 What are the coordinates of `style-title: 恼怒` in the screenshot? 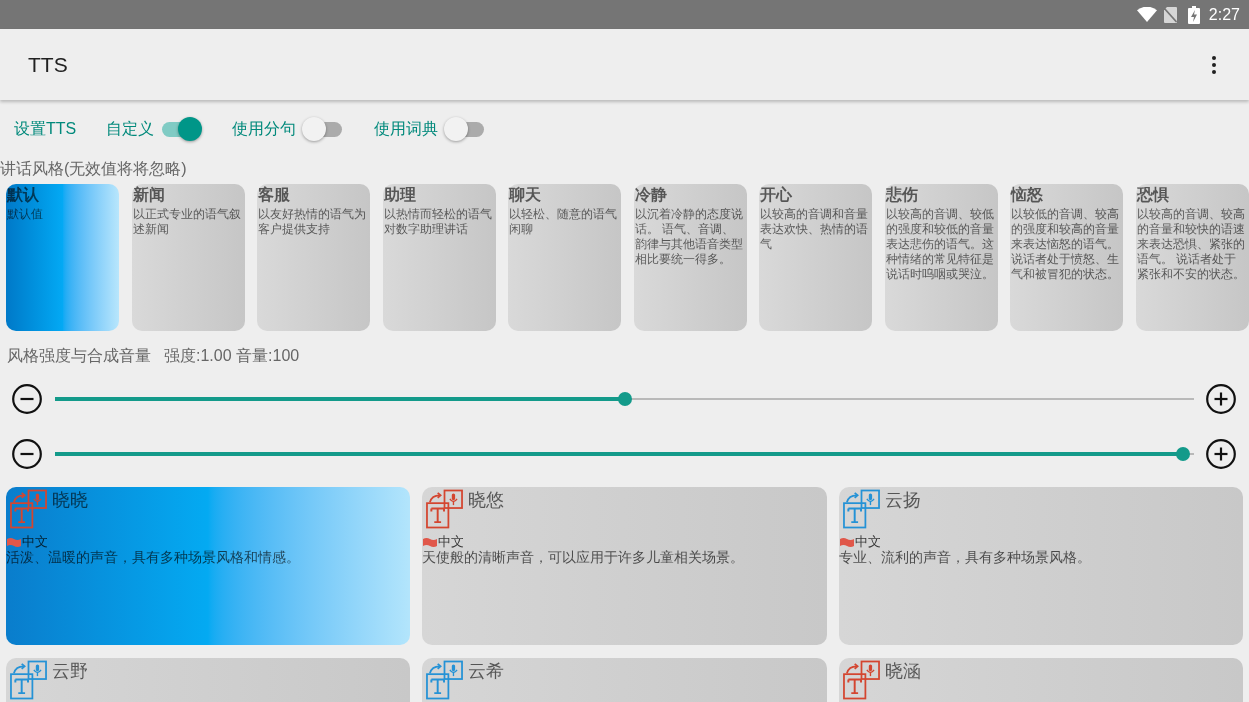 It's located at (1027, 195).